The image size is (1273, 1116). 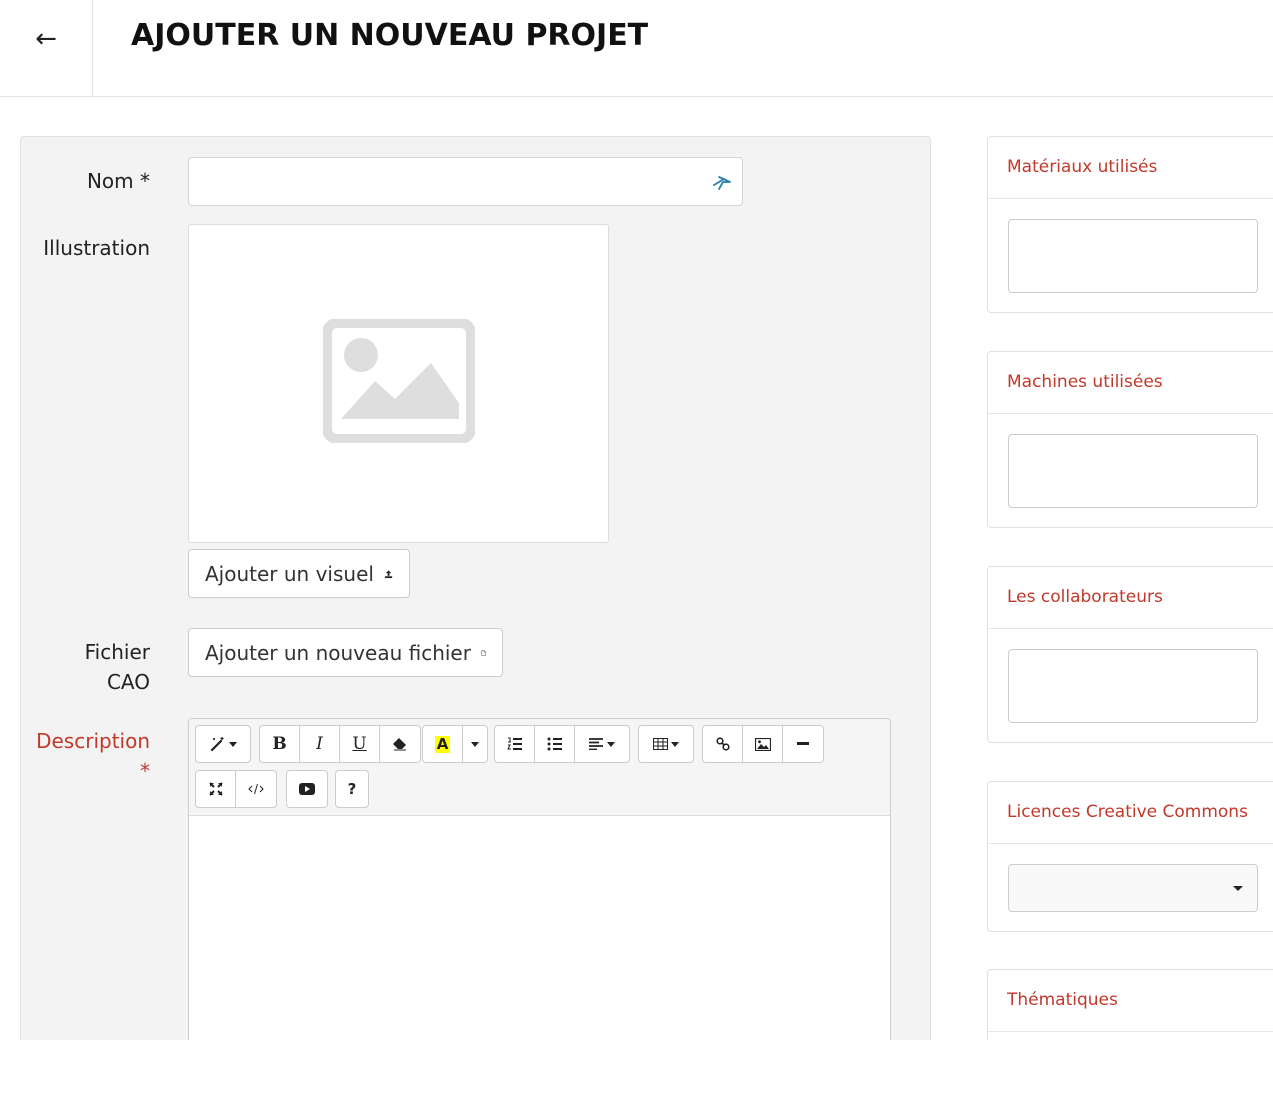 What do you see at coordinates (388, 573) in the screenshot?
I see `upload-icon` at bounding box center [388, 573].